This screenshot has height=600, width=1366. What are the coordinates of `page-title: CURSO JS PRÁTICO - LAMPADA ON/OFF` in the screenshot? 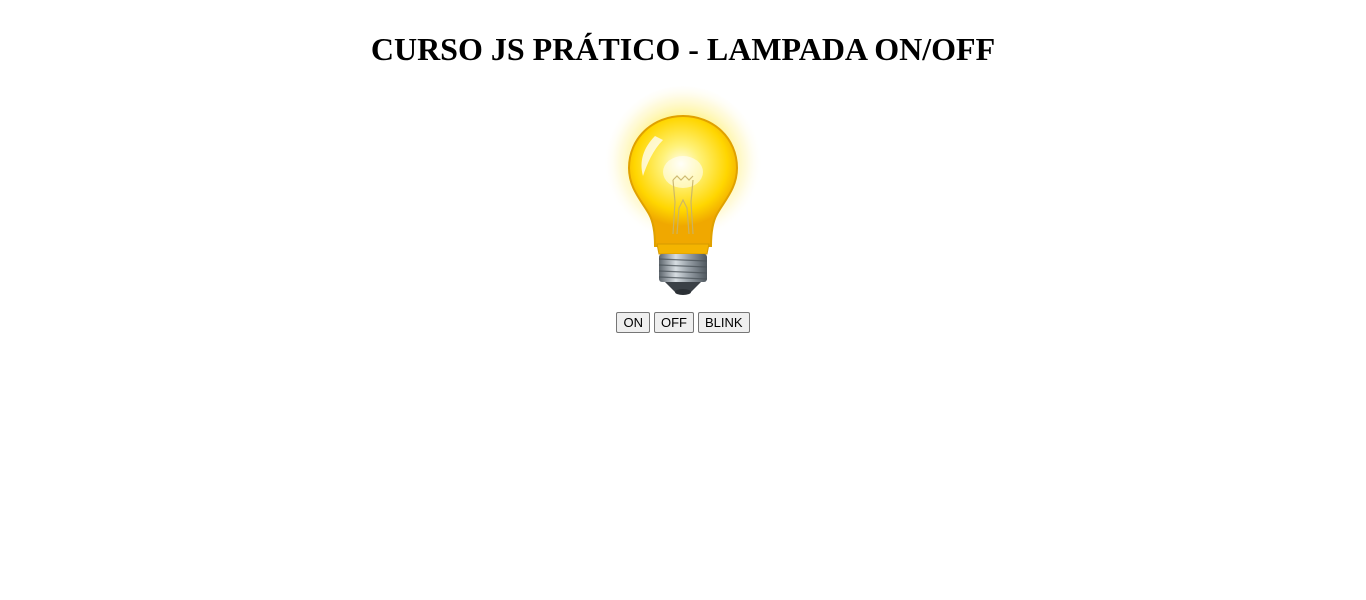 It's located at (683, 49).